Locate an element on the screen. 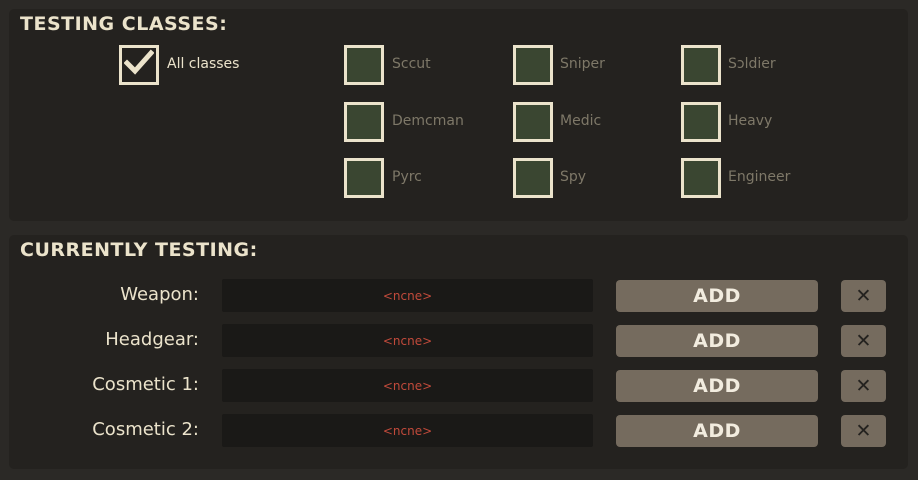 The image size is (918, 480). add-cosmetic-2-button: ADD is located at coordinates (717, 431).